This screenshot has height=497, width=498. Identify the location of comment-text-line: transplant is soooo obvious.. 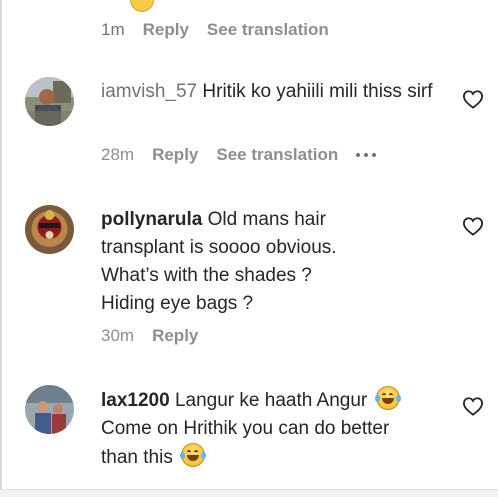
(219, 247).